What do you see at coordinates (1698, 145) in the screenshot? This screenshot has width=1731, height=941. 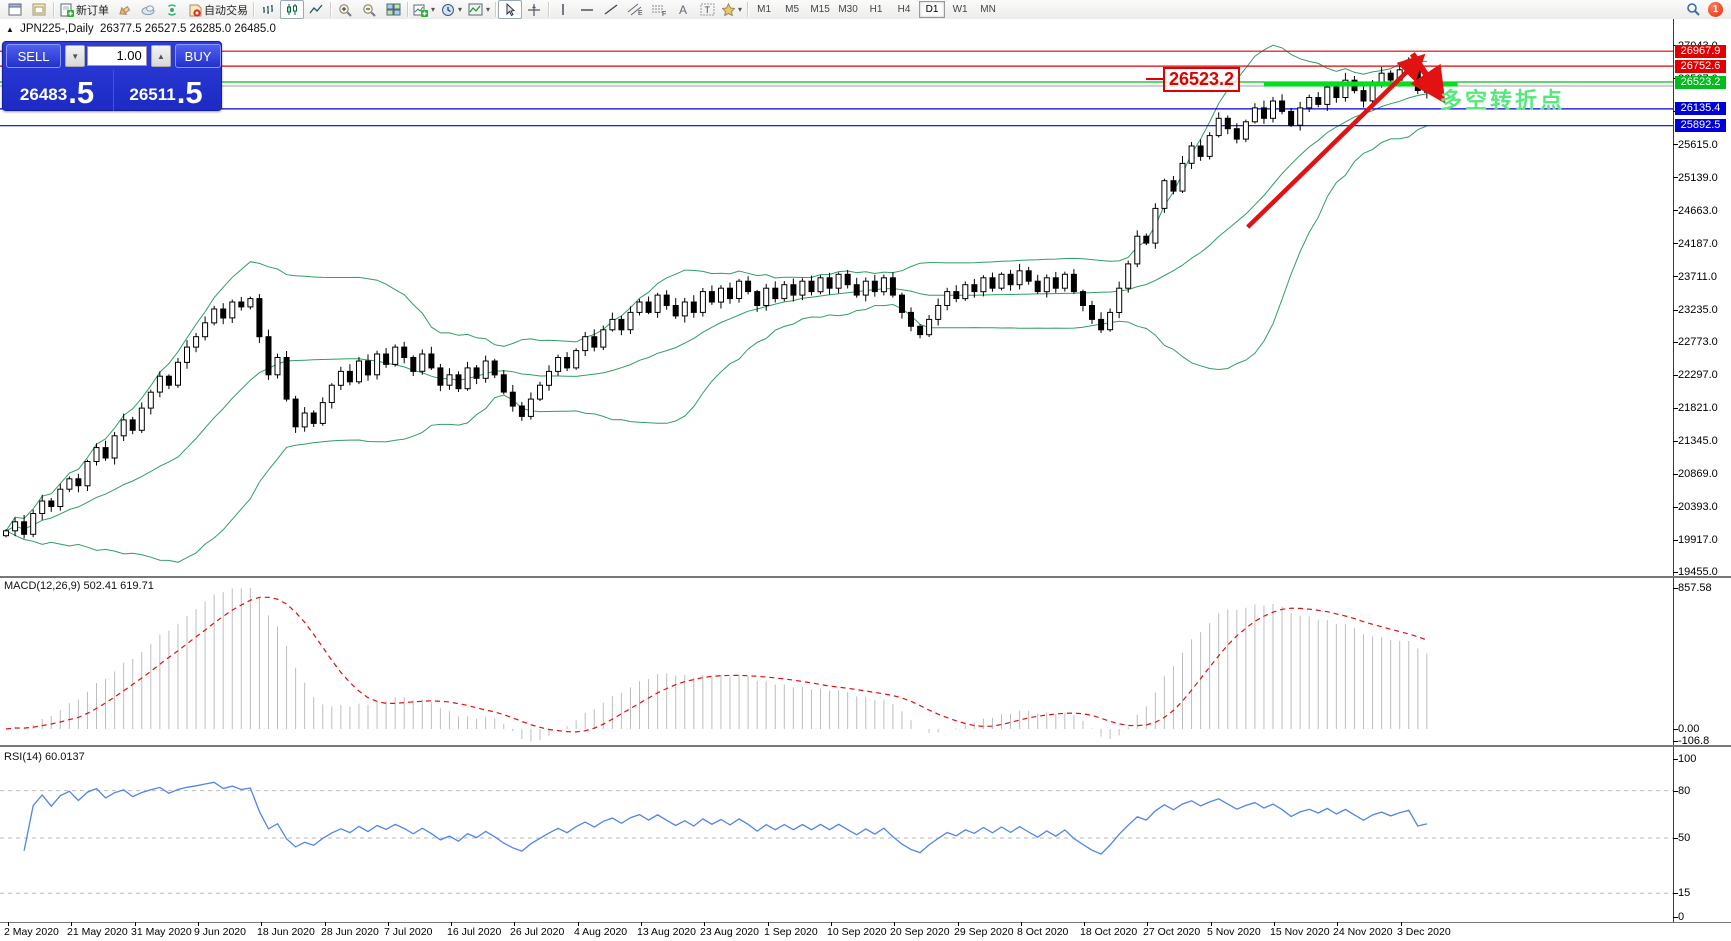 I see `price-axis-tick: 25615.0` at bounding box center [1698, 145].